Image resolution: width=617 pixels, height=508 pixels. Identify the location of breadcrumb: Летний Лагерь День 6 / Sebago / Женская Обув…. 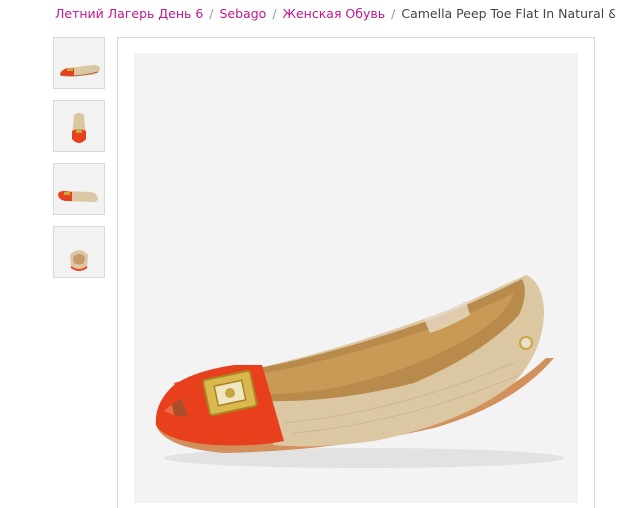
(335, 14).